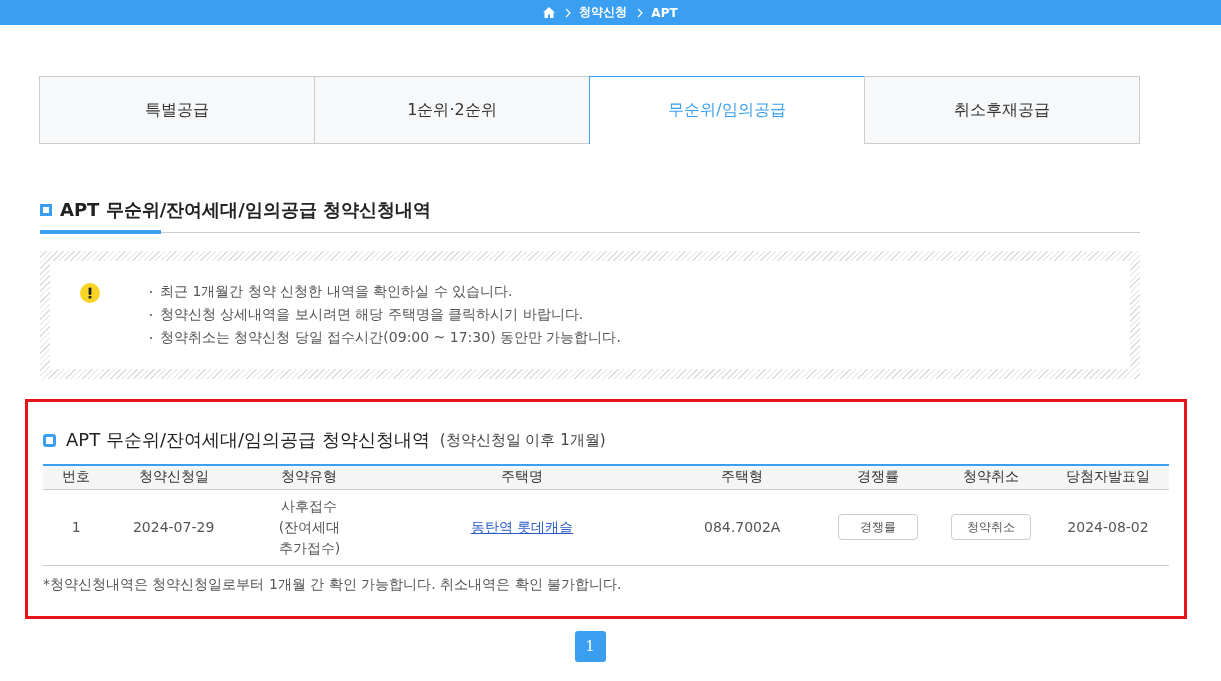 This screenshot has width=1221, height=681. I want to click on table-cell: 1, so click(76, 527).